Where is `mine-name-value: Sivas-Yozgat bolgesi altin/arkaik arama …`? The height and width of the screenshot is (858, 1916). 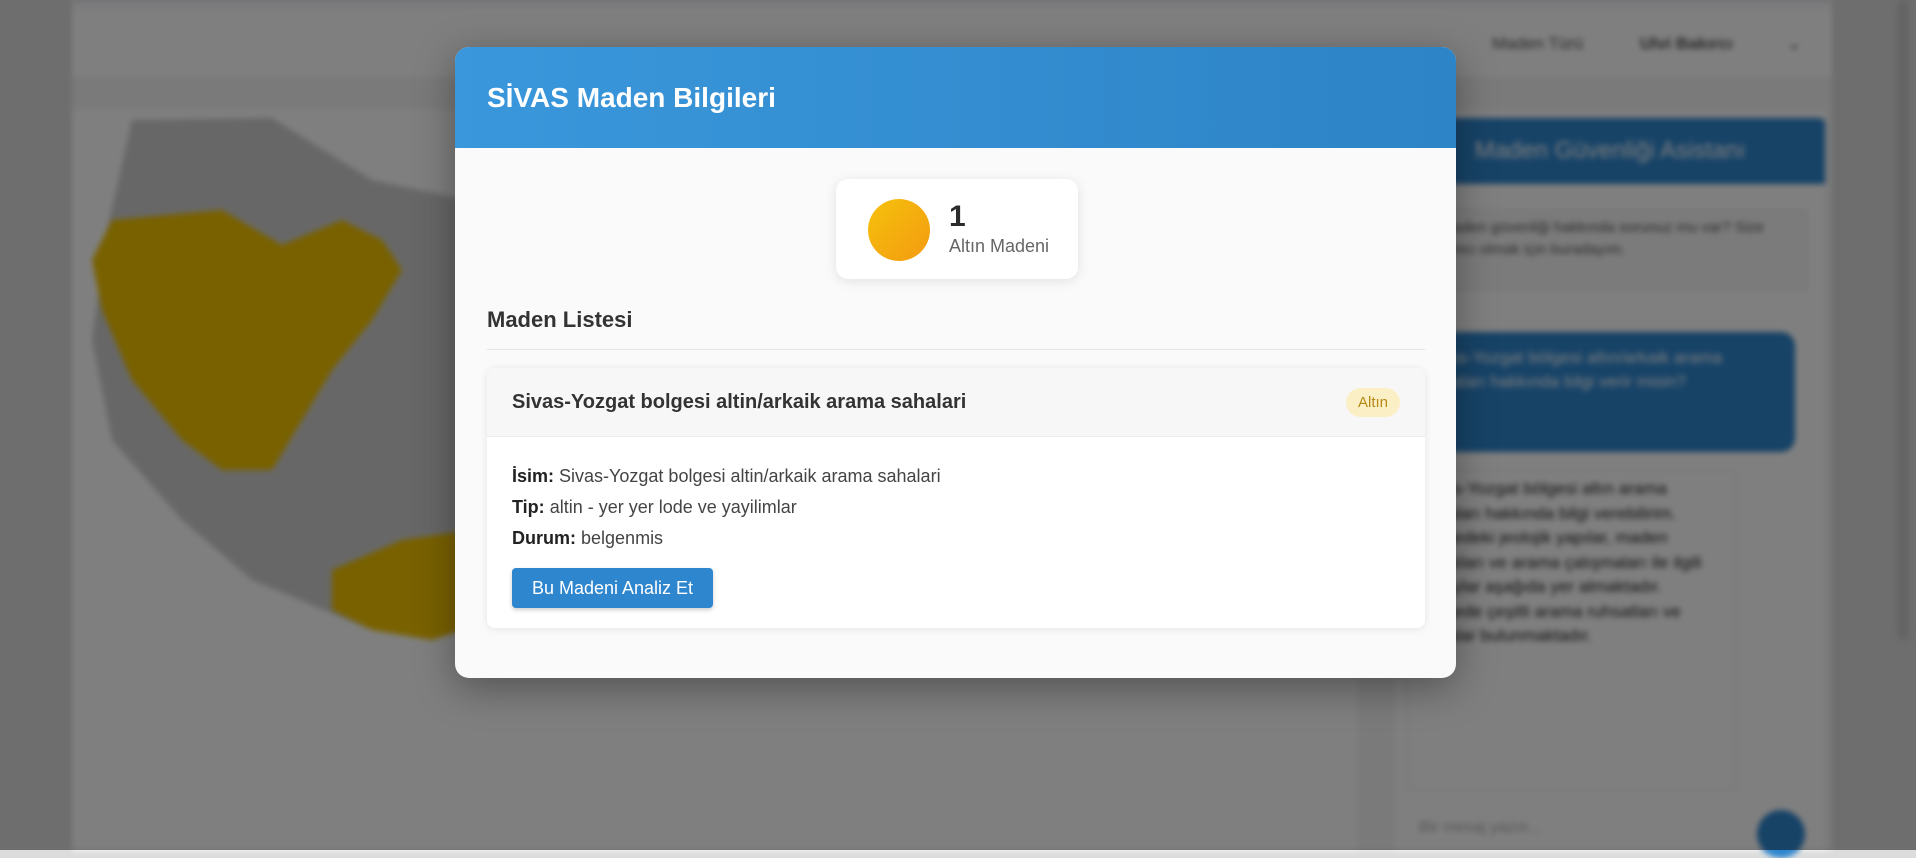 mine-name-value: Sivas-Yozgat bolgesi altin/arkaik arama … is located at coordinates (750, 476).